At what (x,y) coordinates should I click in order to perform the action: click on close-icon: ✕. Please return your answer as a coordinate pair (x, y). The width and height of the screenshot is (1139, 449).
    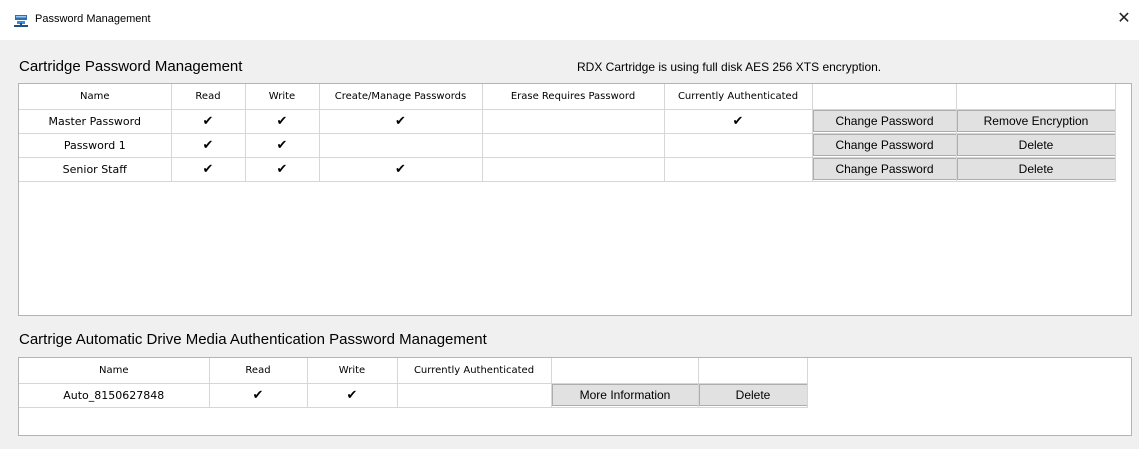
    Looking at the image, I should click on (1124, 19).